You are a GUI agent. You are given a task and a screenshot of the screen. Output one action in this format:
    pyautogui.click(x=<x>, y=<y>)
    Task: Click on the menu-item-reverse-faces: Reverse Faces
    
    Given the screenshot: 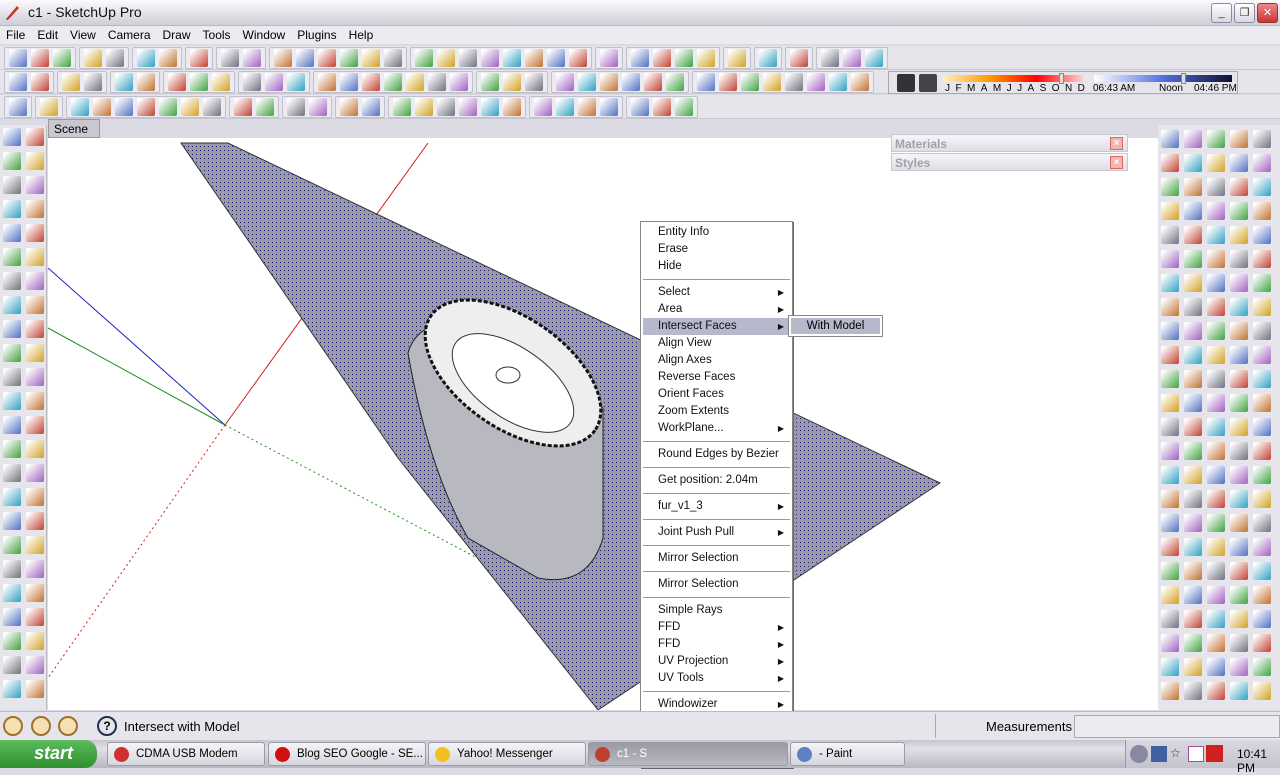 What is the action you would take?
    pyautogui.click(x=716, y=377)
    